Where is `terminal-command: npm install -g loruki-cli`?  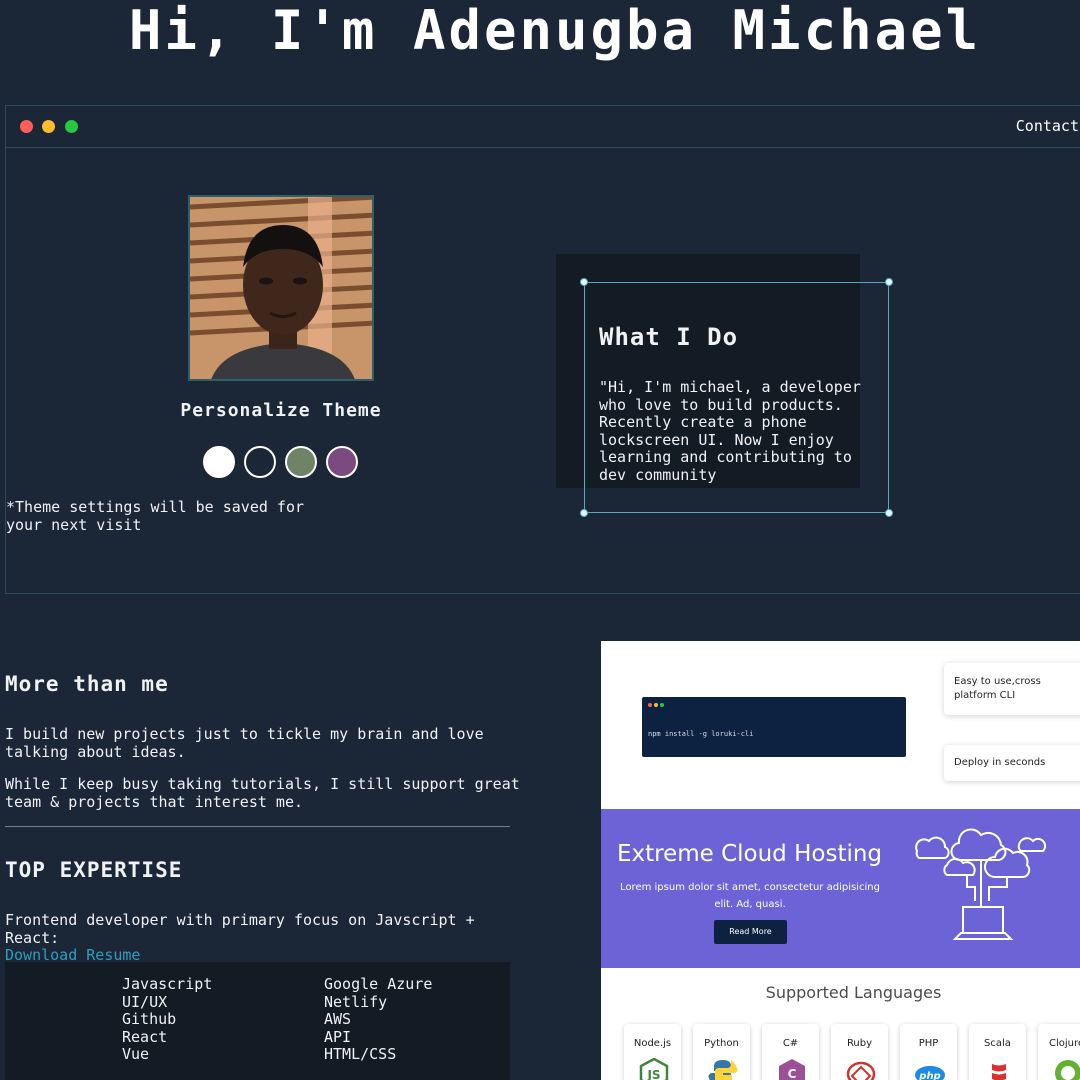 terminal-command: npm install -g loruki-cli is located at coordinates (701, 734).